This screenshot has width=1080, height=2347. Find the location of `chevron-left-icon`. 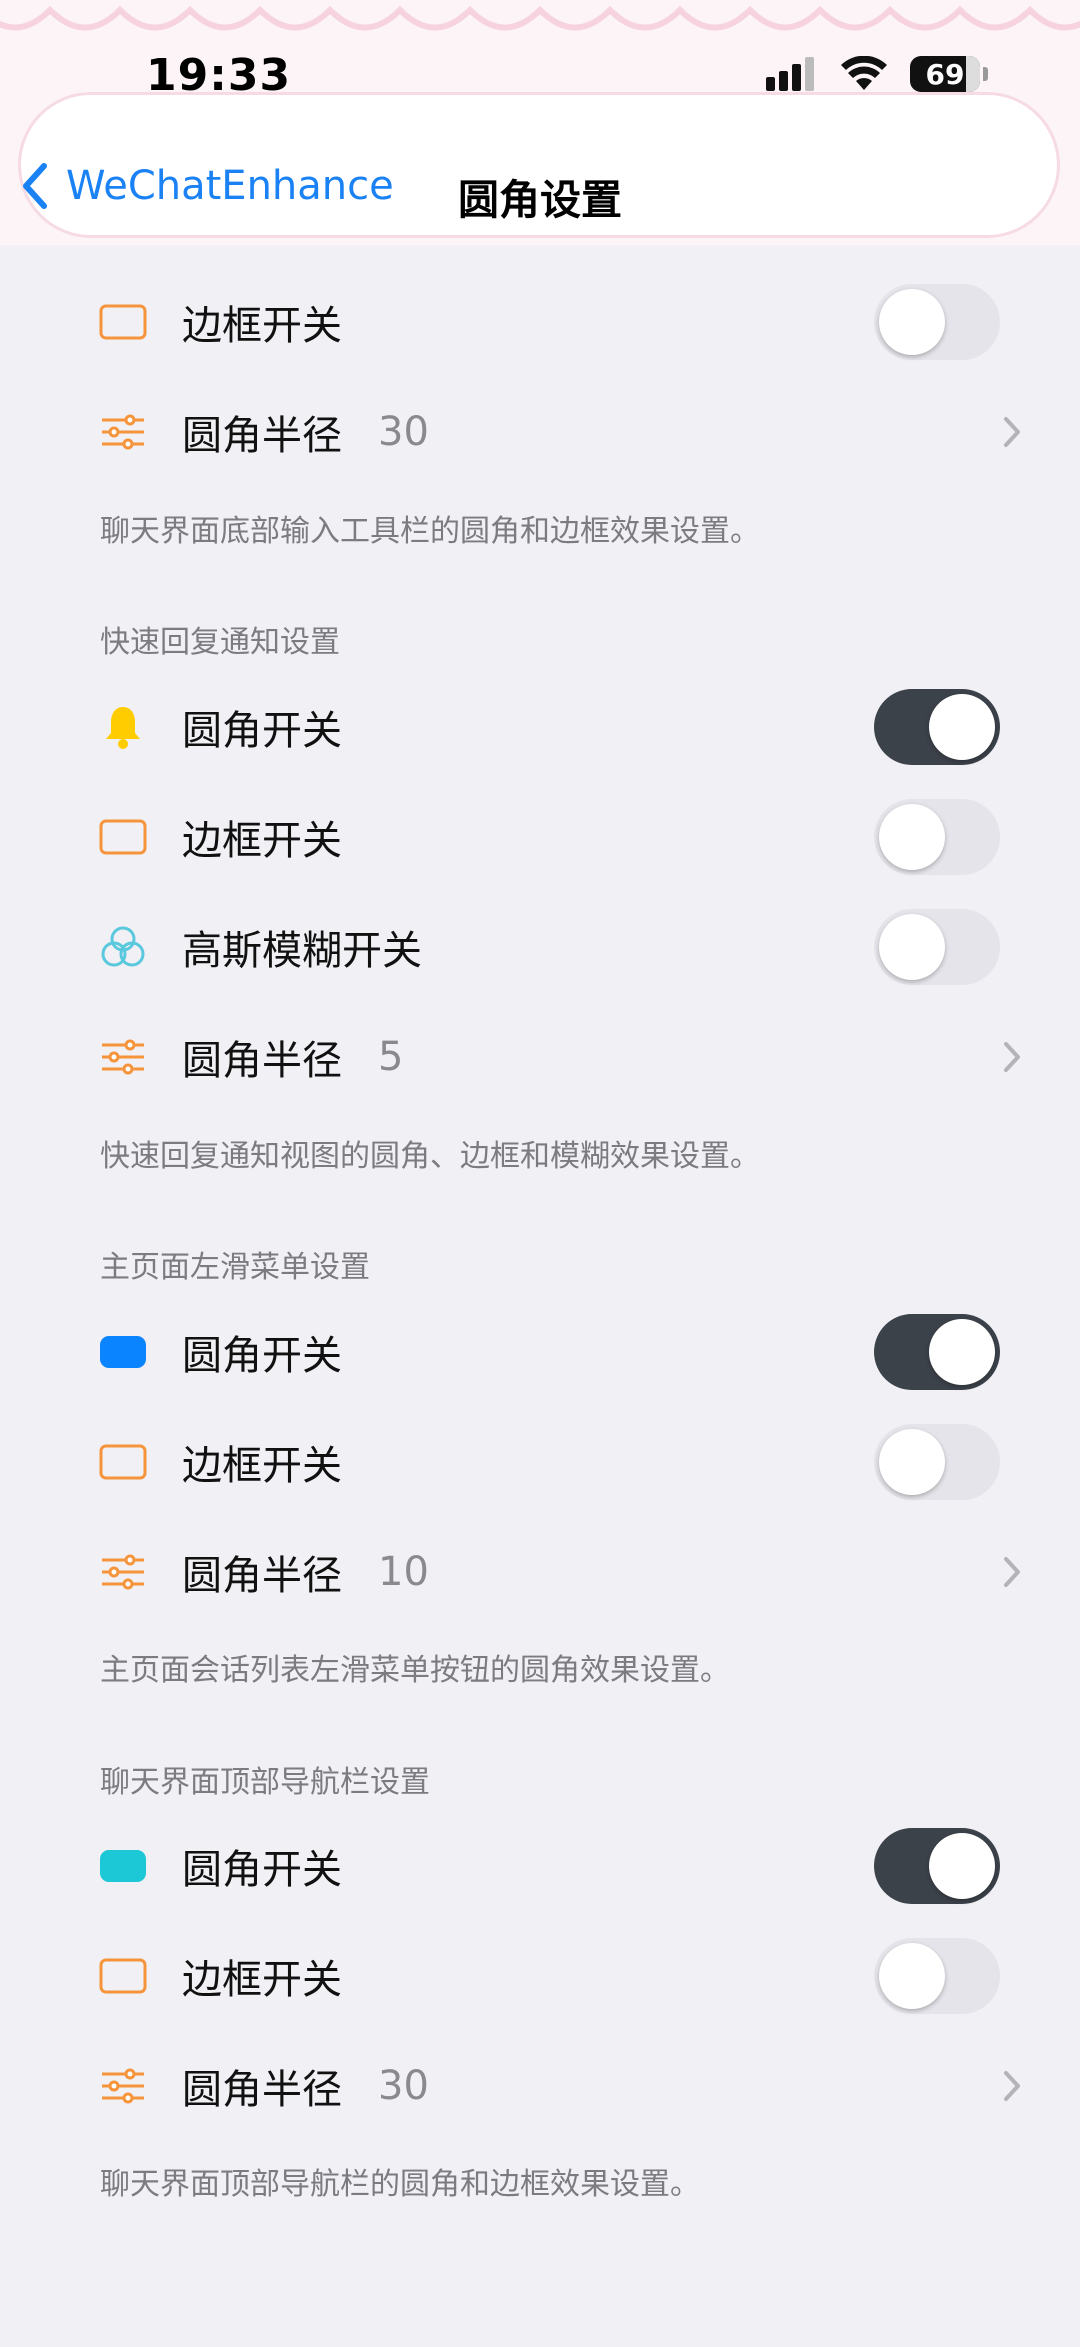

chevron-left-icon is located at coordinates (35, 186).